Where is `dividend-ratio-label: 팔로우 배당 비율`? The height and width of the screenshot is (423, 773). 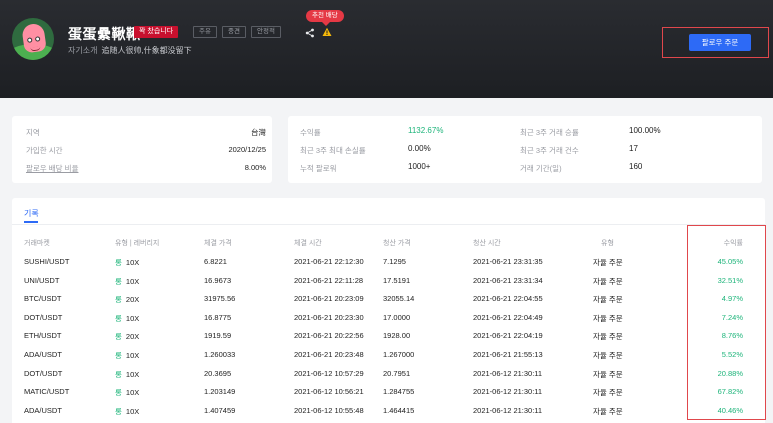 dividend-ratio-label: 팔로우 배당 비율 is located at coordinates (52, 168).